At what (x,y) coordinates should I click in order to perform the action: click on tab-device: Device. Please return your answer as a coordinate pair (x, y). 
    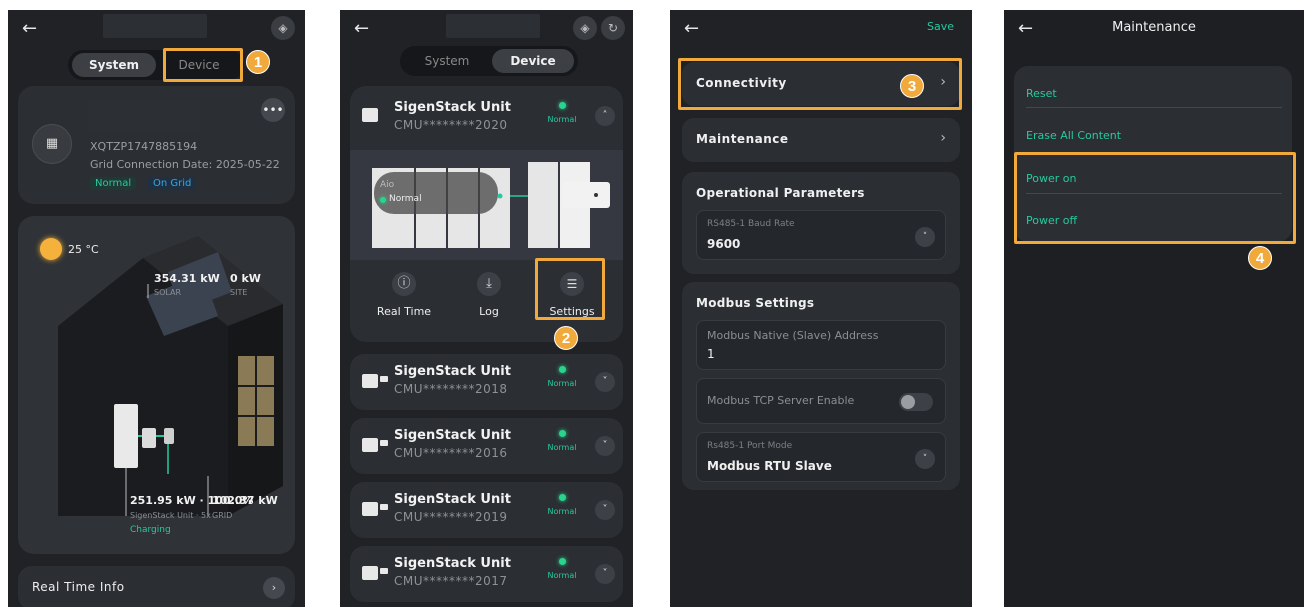
    Looking at the image, I should click on (533, 61).